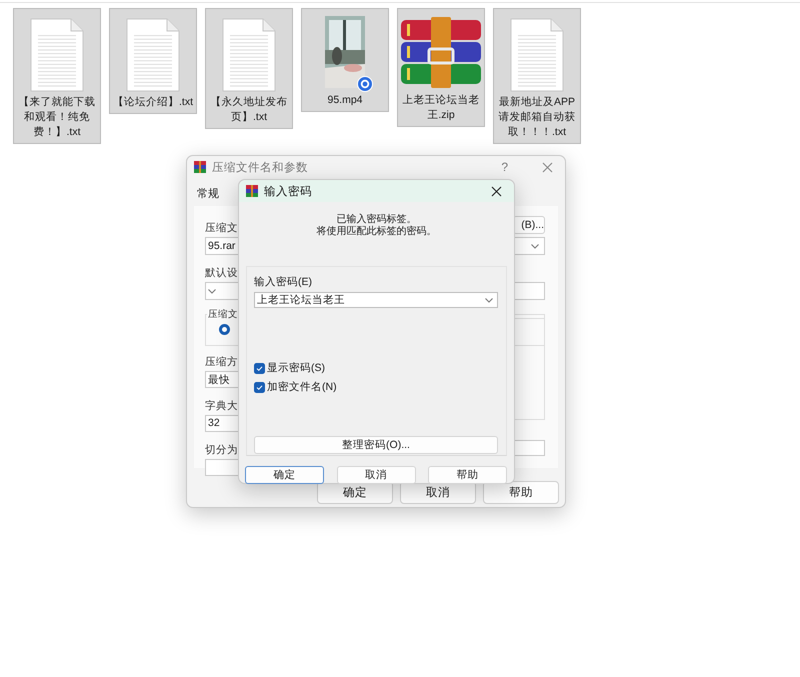  Describe the element at coordinates (376, 475) in the screenshot. I see `dialog-button: 取消` at that location.